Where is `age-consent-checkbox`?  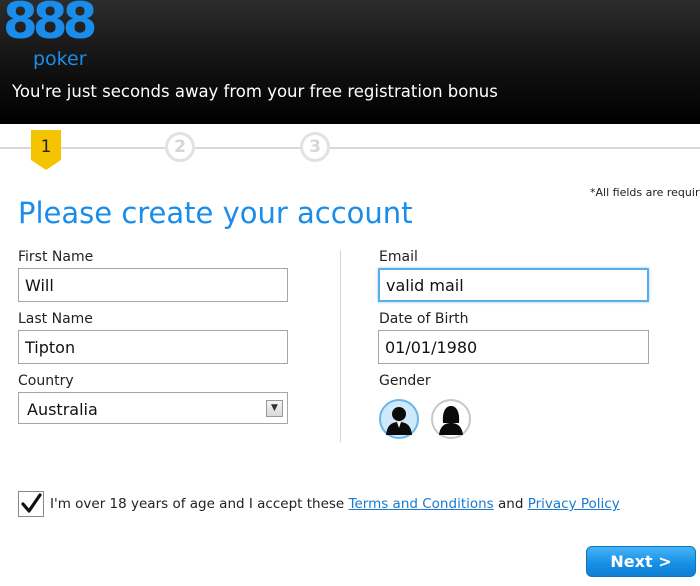
age-consent-checkbox is located at coordinates (31, 504).